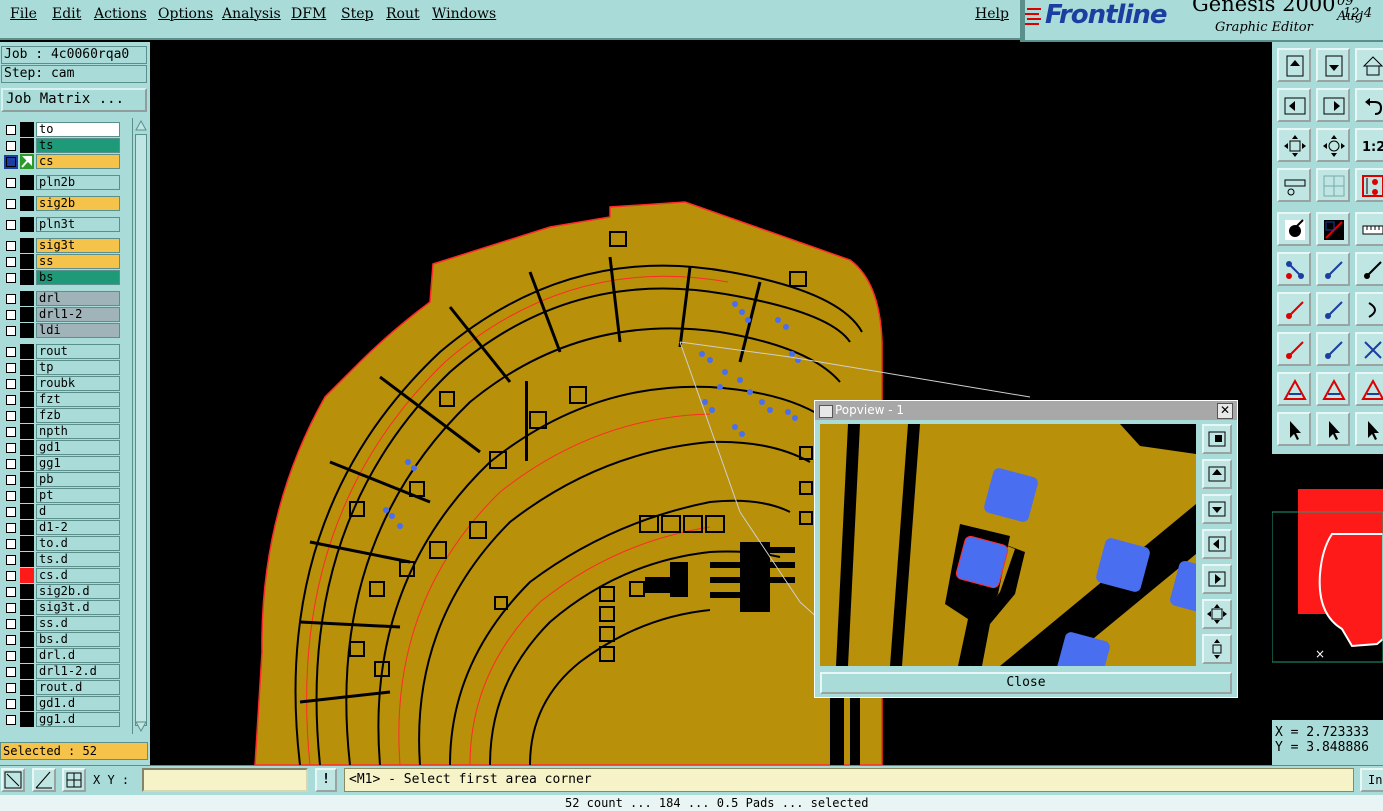 Image resolution: width=1383 pixels, height=811 pixels. Describe the element at coordinates (326, 780) in the screenshot. I see `alert-icon: !` at that location.